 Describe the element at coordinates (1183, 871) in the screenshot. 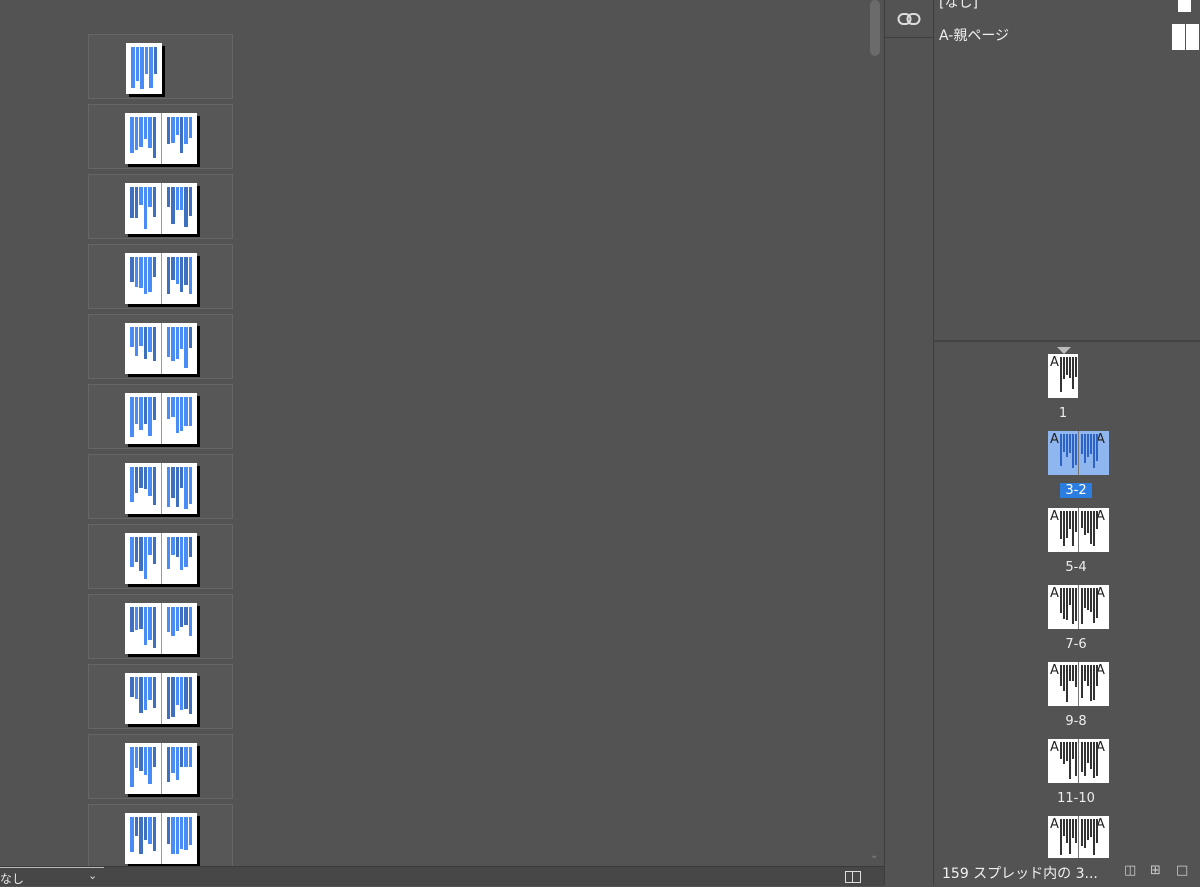

I see `delete-page-icon: □` at that location.